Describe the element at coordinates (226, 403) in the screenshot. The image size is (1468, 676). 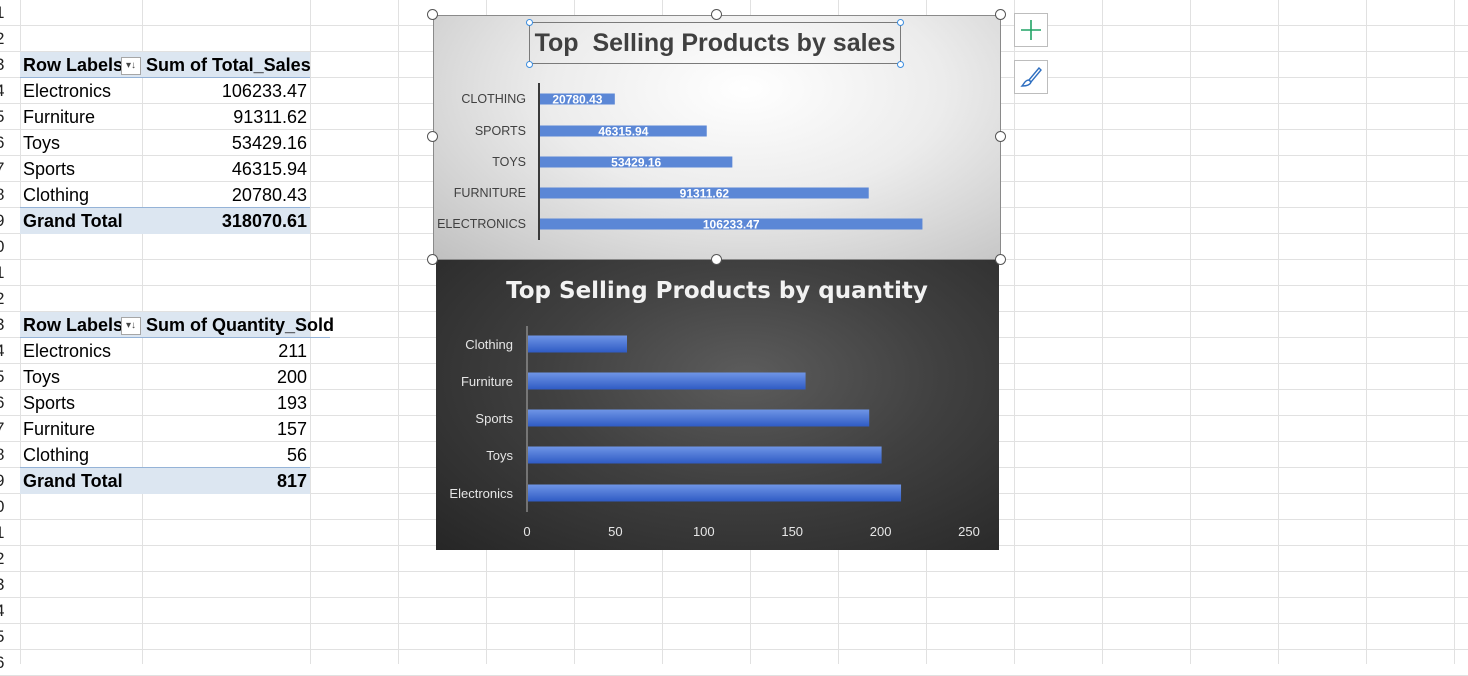
I see `pivot-row-value: 193` at that location.